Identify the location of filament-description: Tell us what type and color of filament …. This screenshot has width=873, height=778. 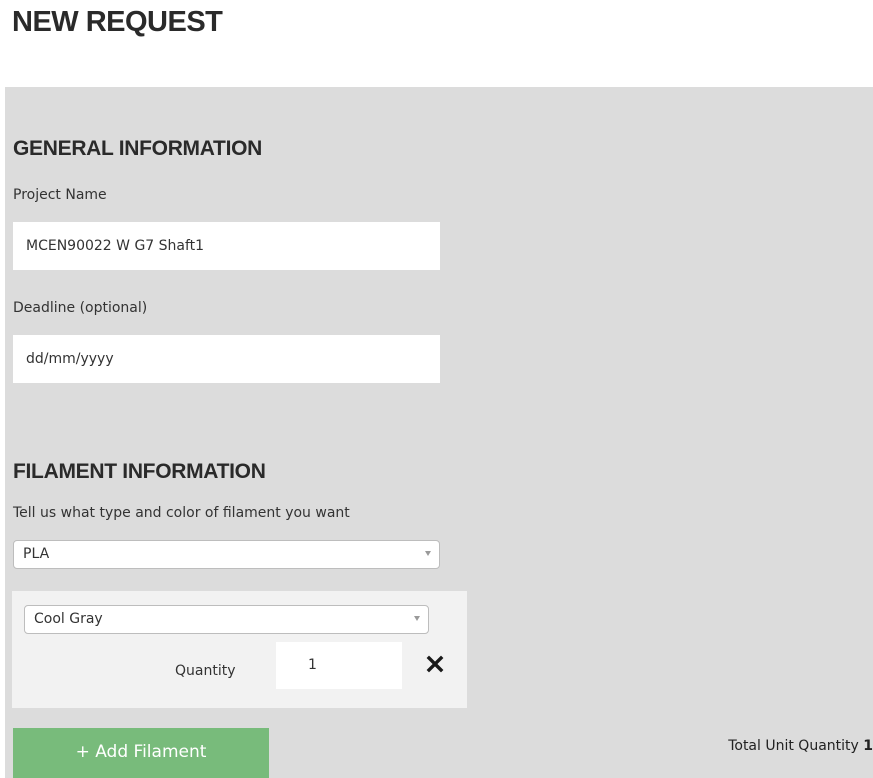
(181, 513).